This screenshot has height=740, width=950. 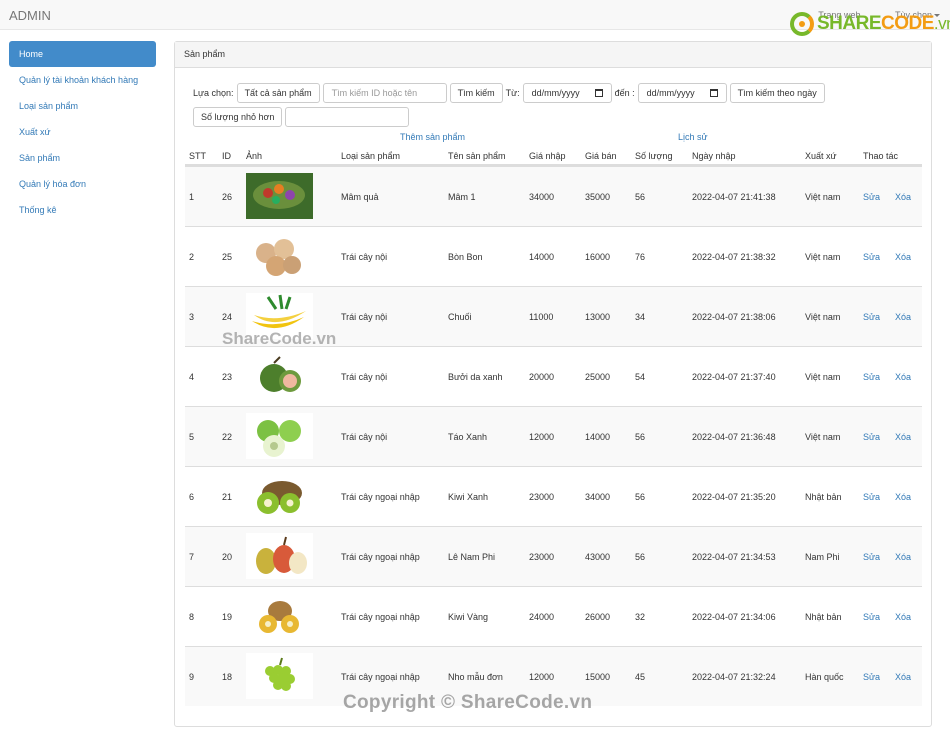 I want to click on quantity-input, so click(x=347, y=117).